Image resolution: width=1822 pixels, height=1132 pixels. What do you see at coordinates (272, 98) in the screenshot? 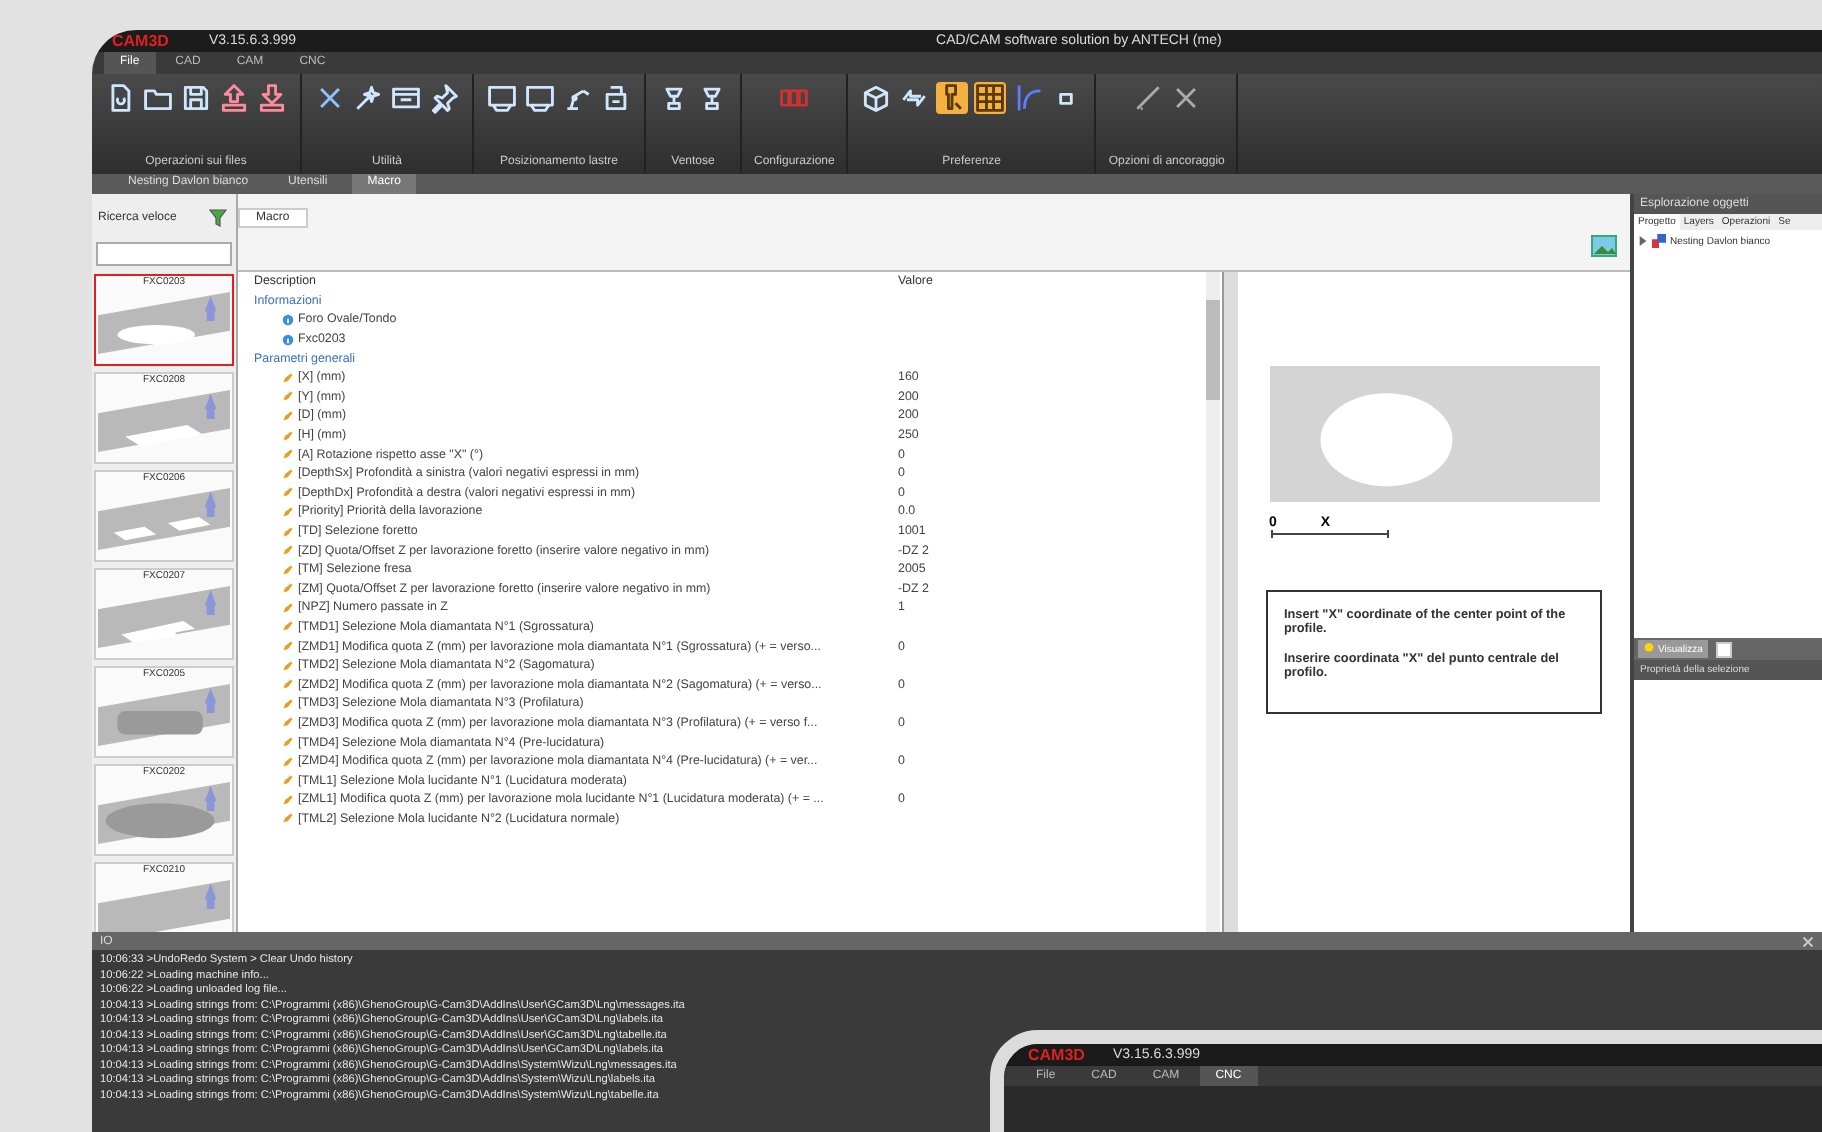
I see `download-tool-icon` at bounding box center [272, 98].